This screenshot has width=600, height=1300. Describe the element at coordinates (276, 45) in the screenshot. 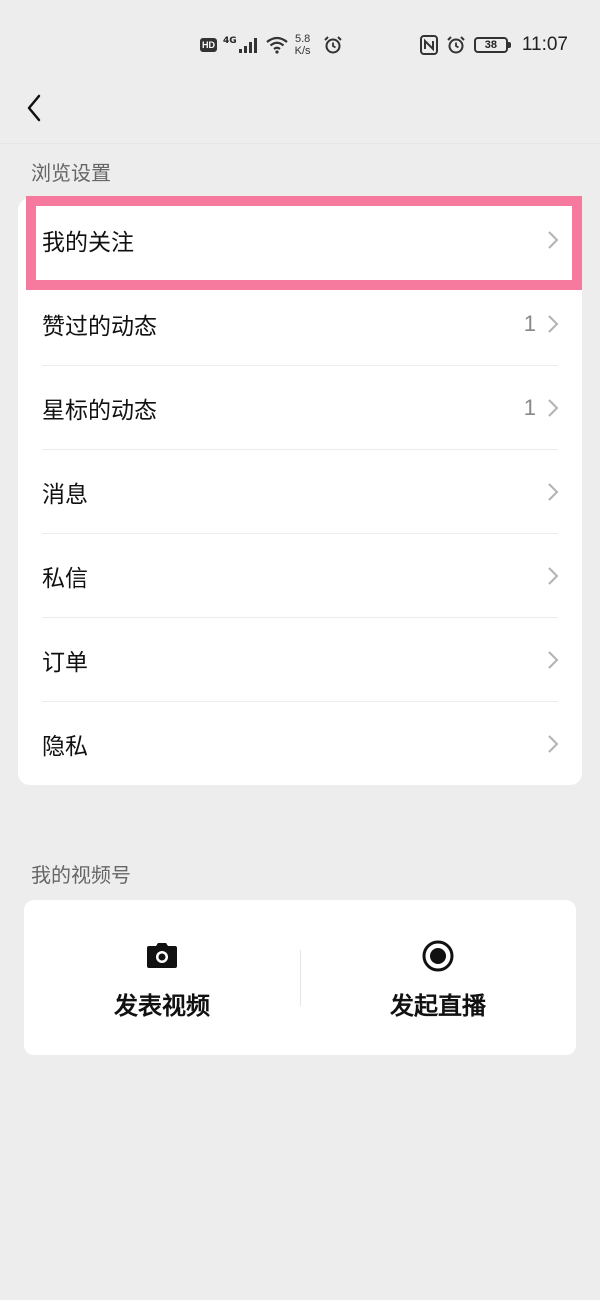

I see `wifi-icon` at that location.